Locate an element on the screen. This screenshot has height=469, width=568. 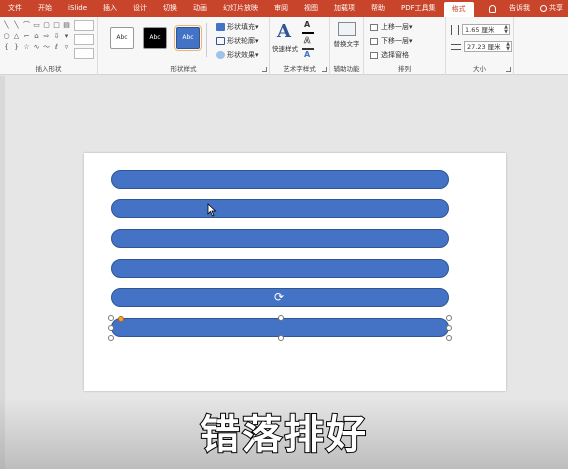
width-value: 27.23 厘米 is located at coordinates (484, 47).